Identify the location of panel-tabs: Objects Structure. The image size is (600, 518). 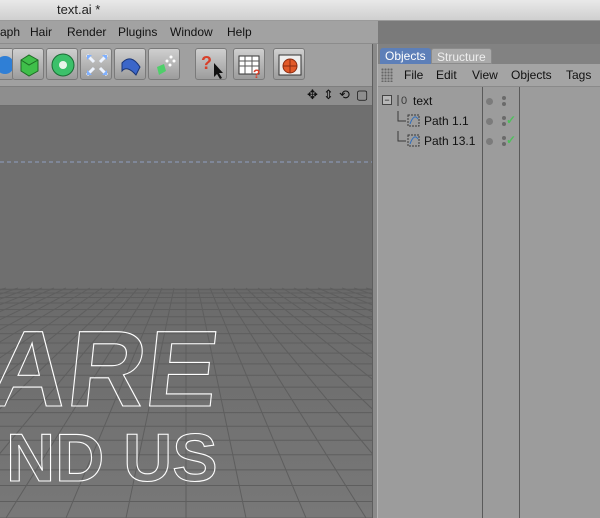
(489, 54).